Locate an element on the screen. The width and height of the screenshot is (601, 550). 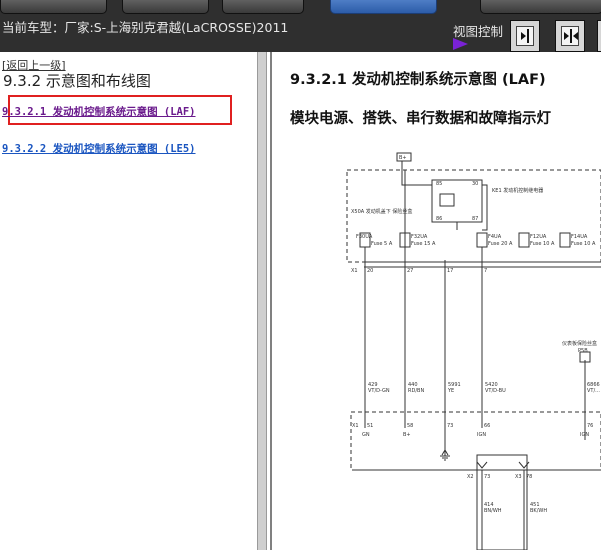
lower-wire-color: BK/WH is located at coordinates (538, 511).